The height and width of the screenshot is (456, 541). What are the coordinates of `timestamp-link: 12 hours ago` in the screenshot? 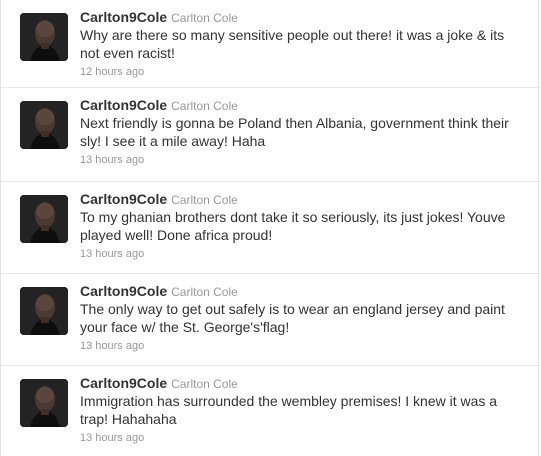 It's located at (112, 72).